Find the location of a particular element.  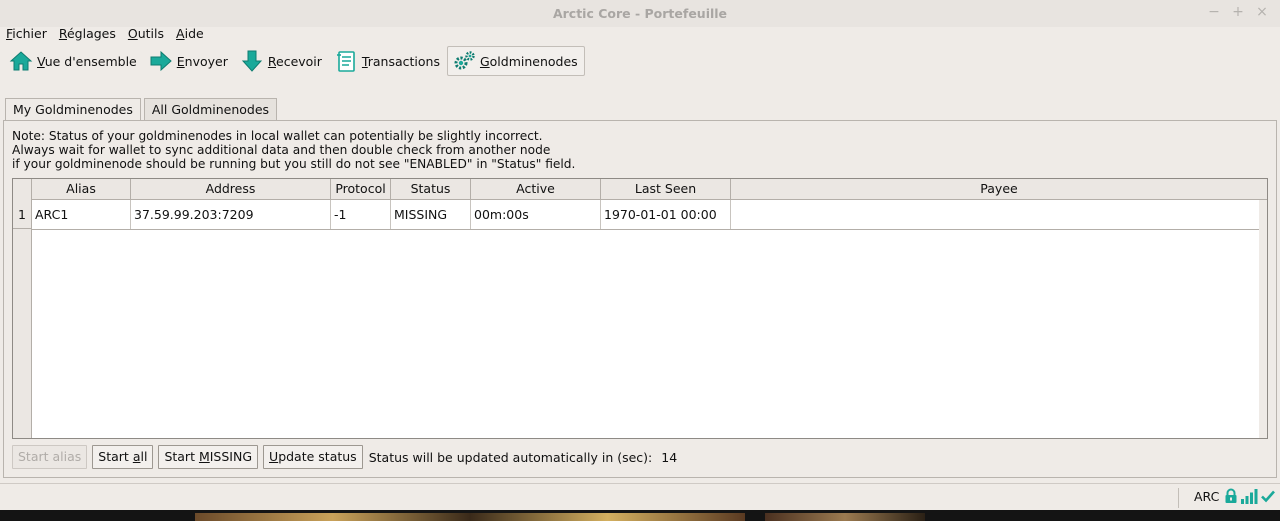

menu-fichier: Fichier is located at coordinates (26, 35).